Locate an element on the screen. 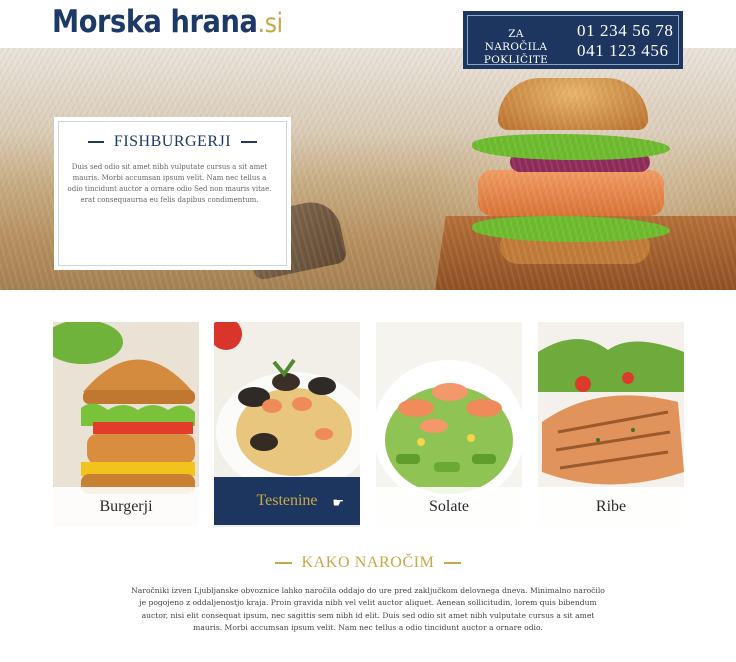 The image size is (736, 662). bun-bottom-shape is located at coordinates (575, 250).